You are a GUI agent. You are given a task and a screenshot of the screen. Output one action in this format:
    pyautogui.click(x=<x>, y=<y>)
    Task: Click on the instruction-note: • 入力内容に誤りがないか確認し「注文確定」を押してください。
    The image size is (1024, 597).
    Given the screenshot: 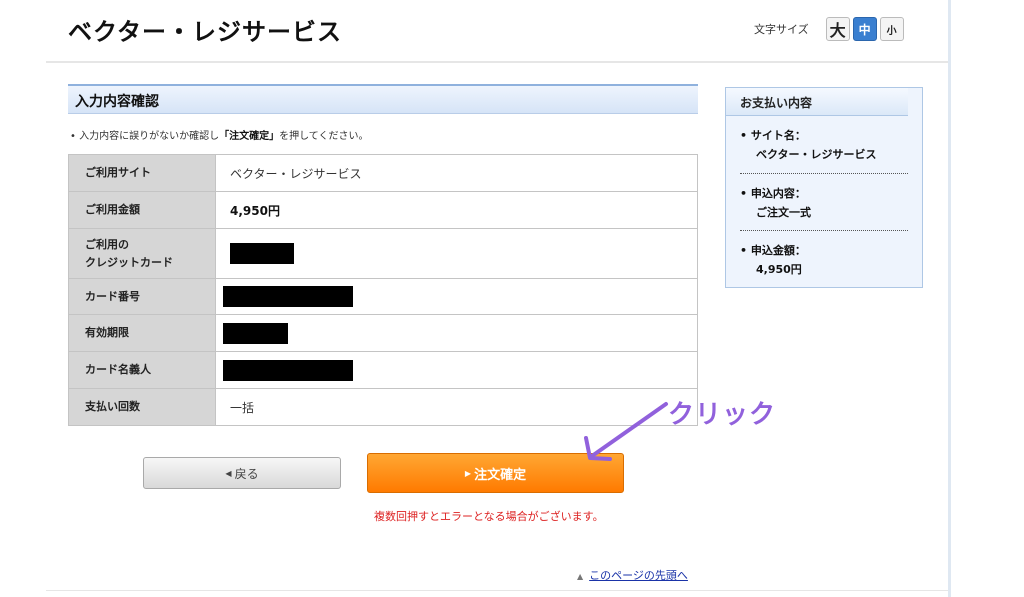 What is the action you would take?
    pyautogui.click(x=219, y=134)
    